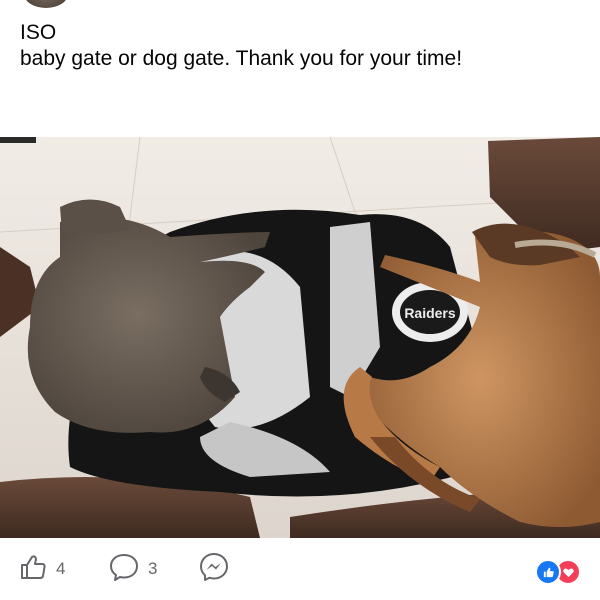  I want to click on avatar, so click(46, 4).